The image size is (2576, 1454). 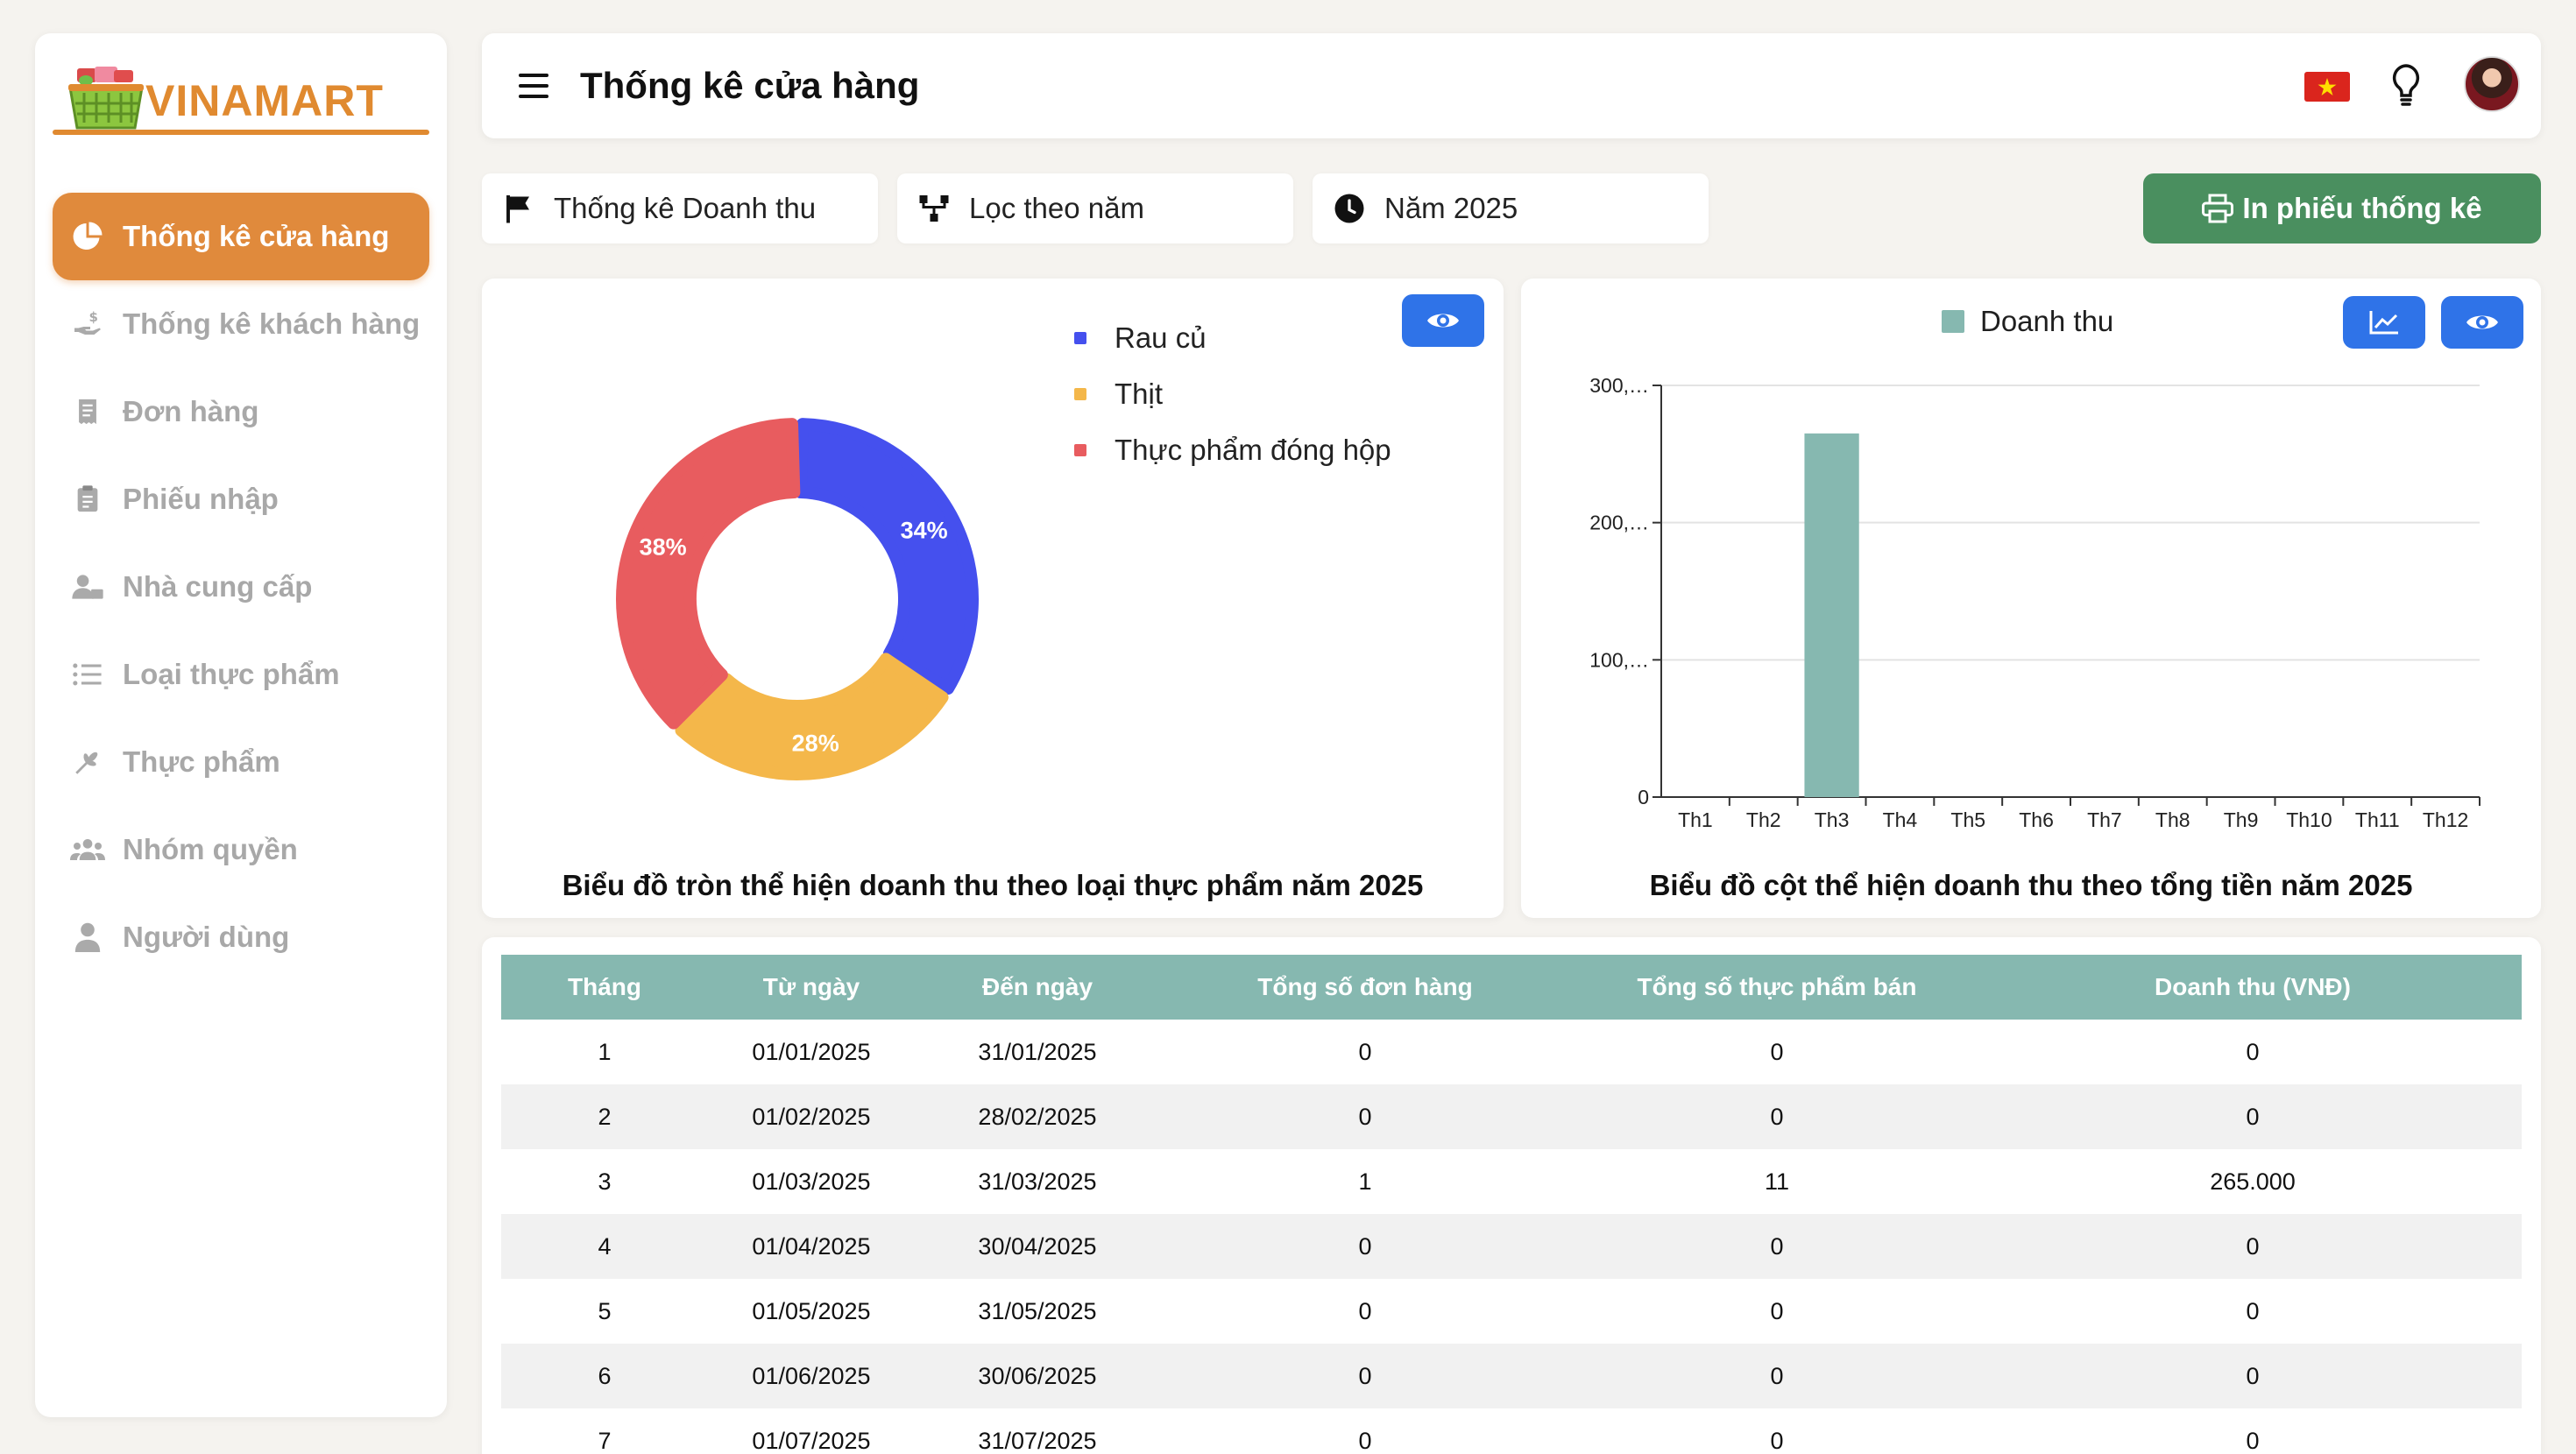 I want to click on cell-month: 7, so click(x=605, y=1440).